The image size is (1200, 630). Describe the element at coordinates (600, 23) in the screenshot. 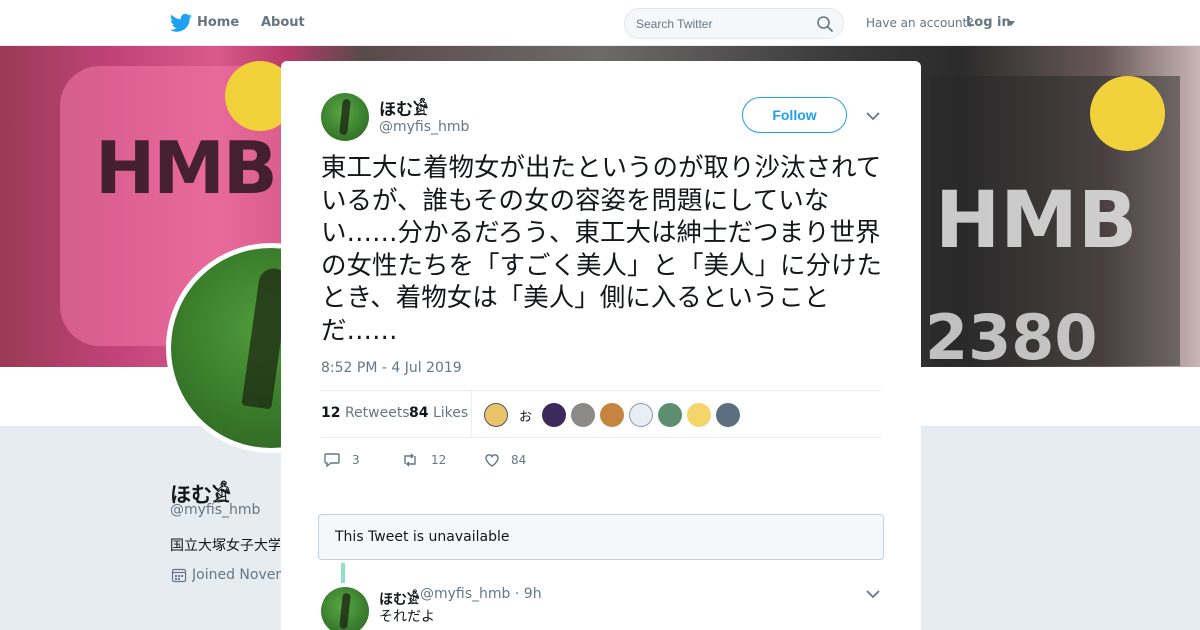

I see `top-nav: Home About Have an account? Log in` at that location.